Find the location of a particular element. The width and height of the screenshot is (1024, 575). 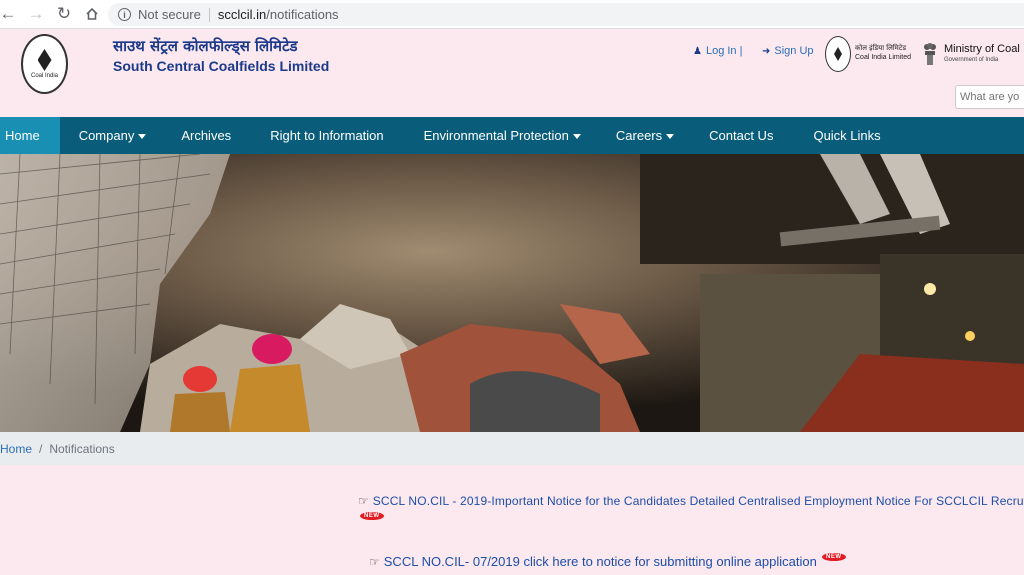

signup-label: Sign Up is located at coordinates (794, 51).